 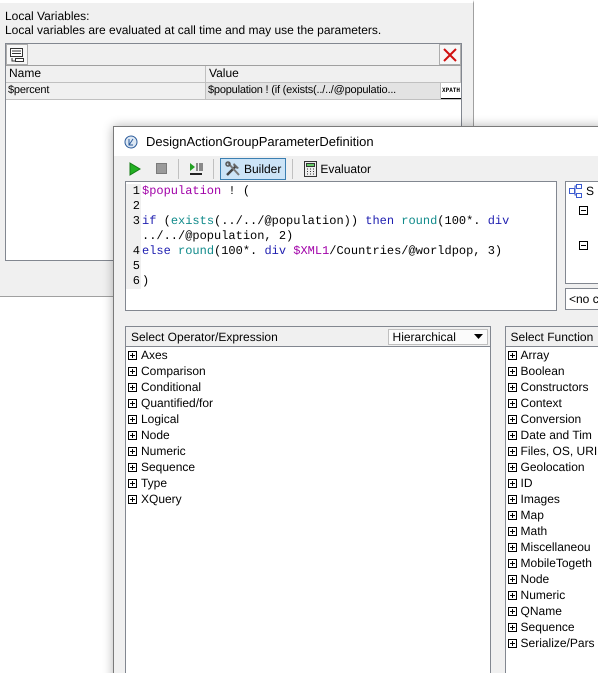 I want to click on line-number: 5, so click(x=133, y=266).